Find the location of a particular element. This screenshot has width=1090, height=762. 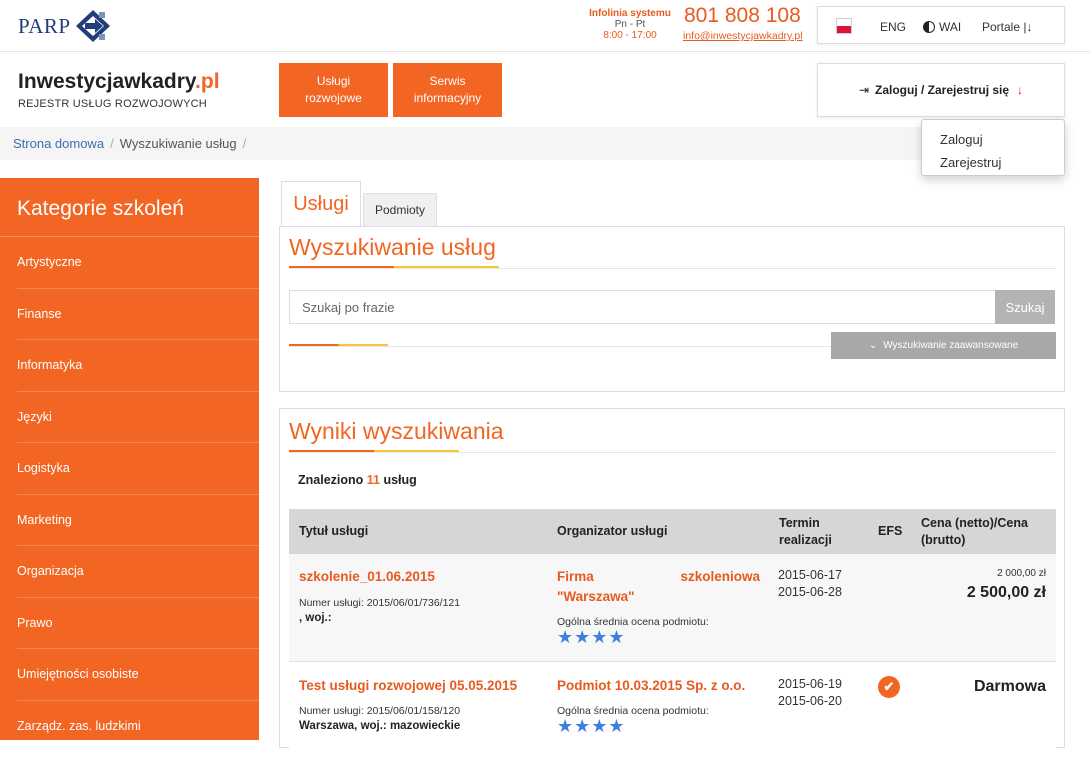

price-gross: 2 500,00 zł is located at coordinates (1006, 592).